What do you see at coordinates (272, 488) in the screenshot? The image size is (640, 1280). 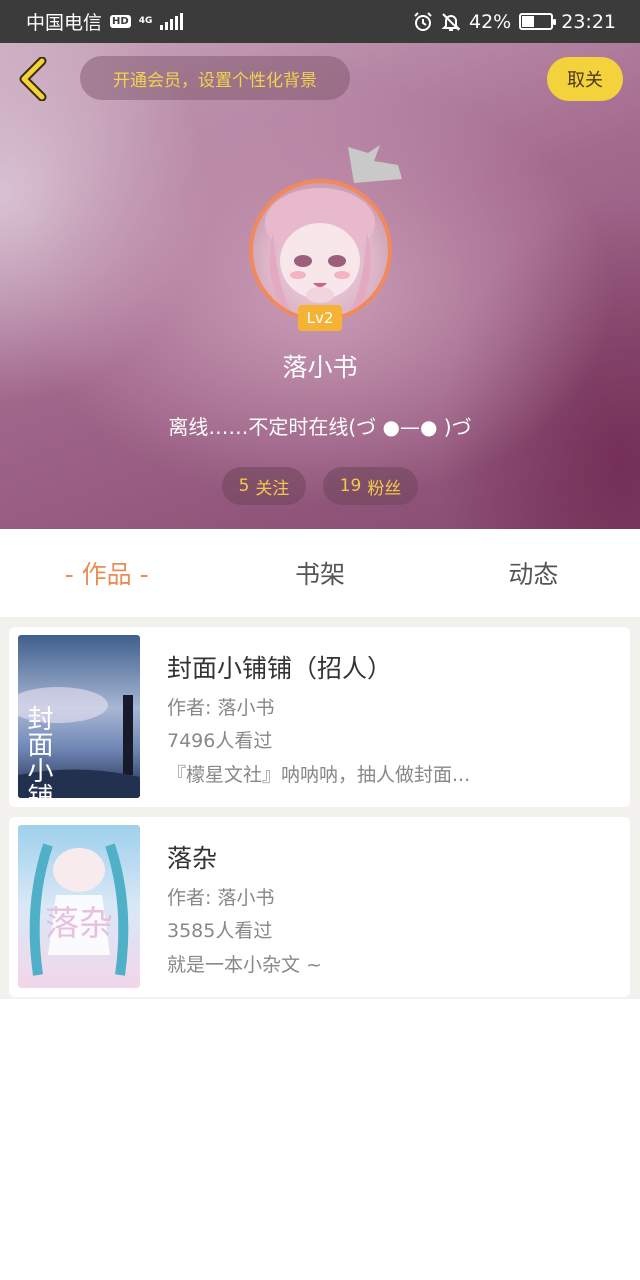 I see `following-label: 关注` at bounding box center [272, 488].